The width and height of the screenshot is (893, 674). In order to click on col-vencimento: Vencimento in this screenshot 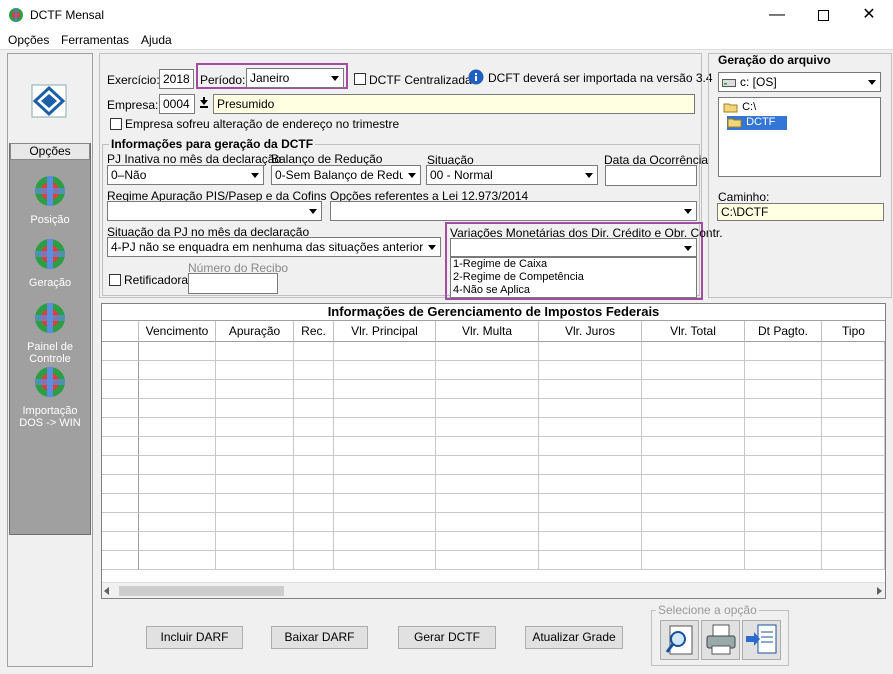, I will do `click(177, 331)`.